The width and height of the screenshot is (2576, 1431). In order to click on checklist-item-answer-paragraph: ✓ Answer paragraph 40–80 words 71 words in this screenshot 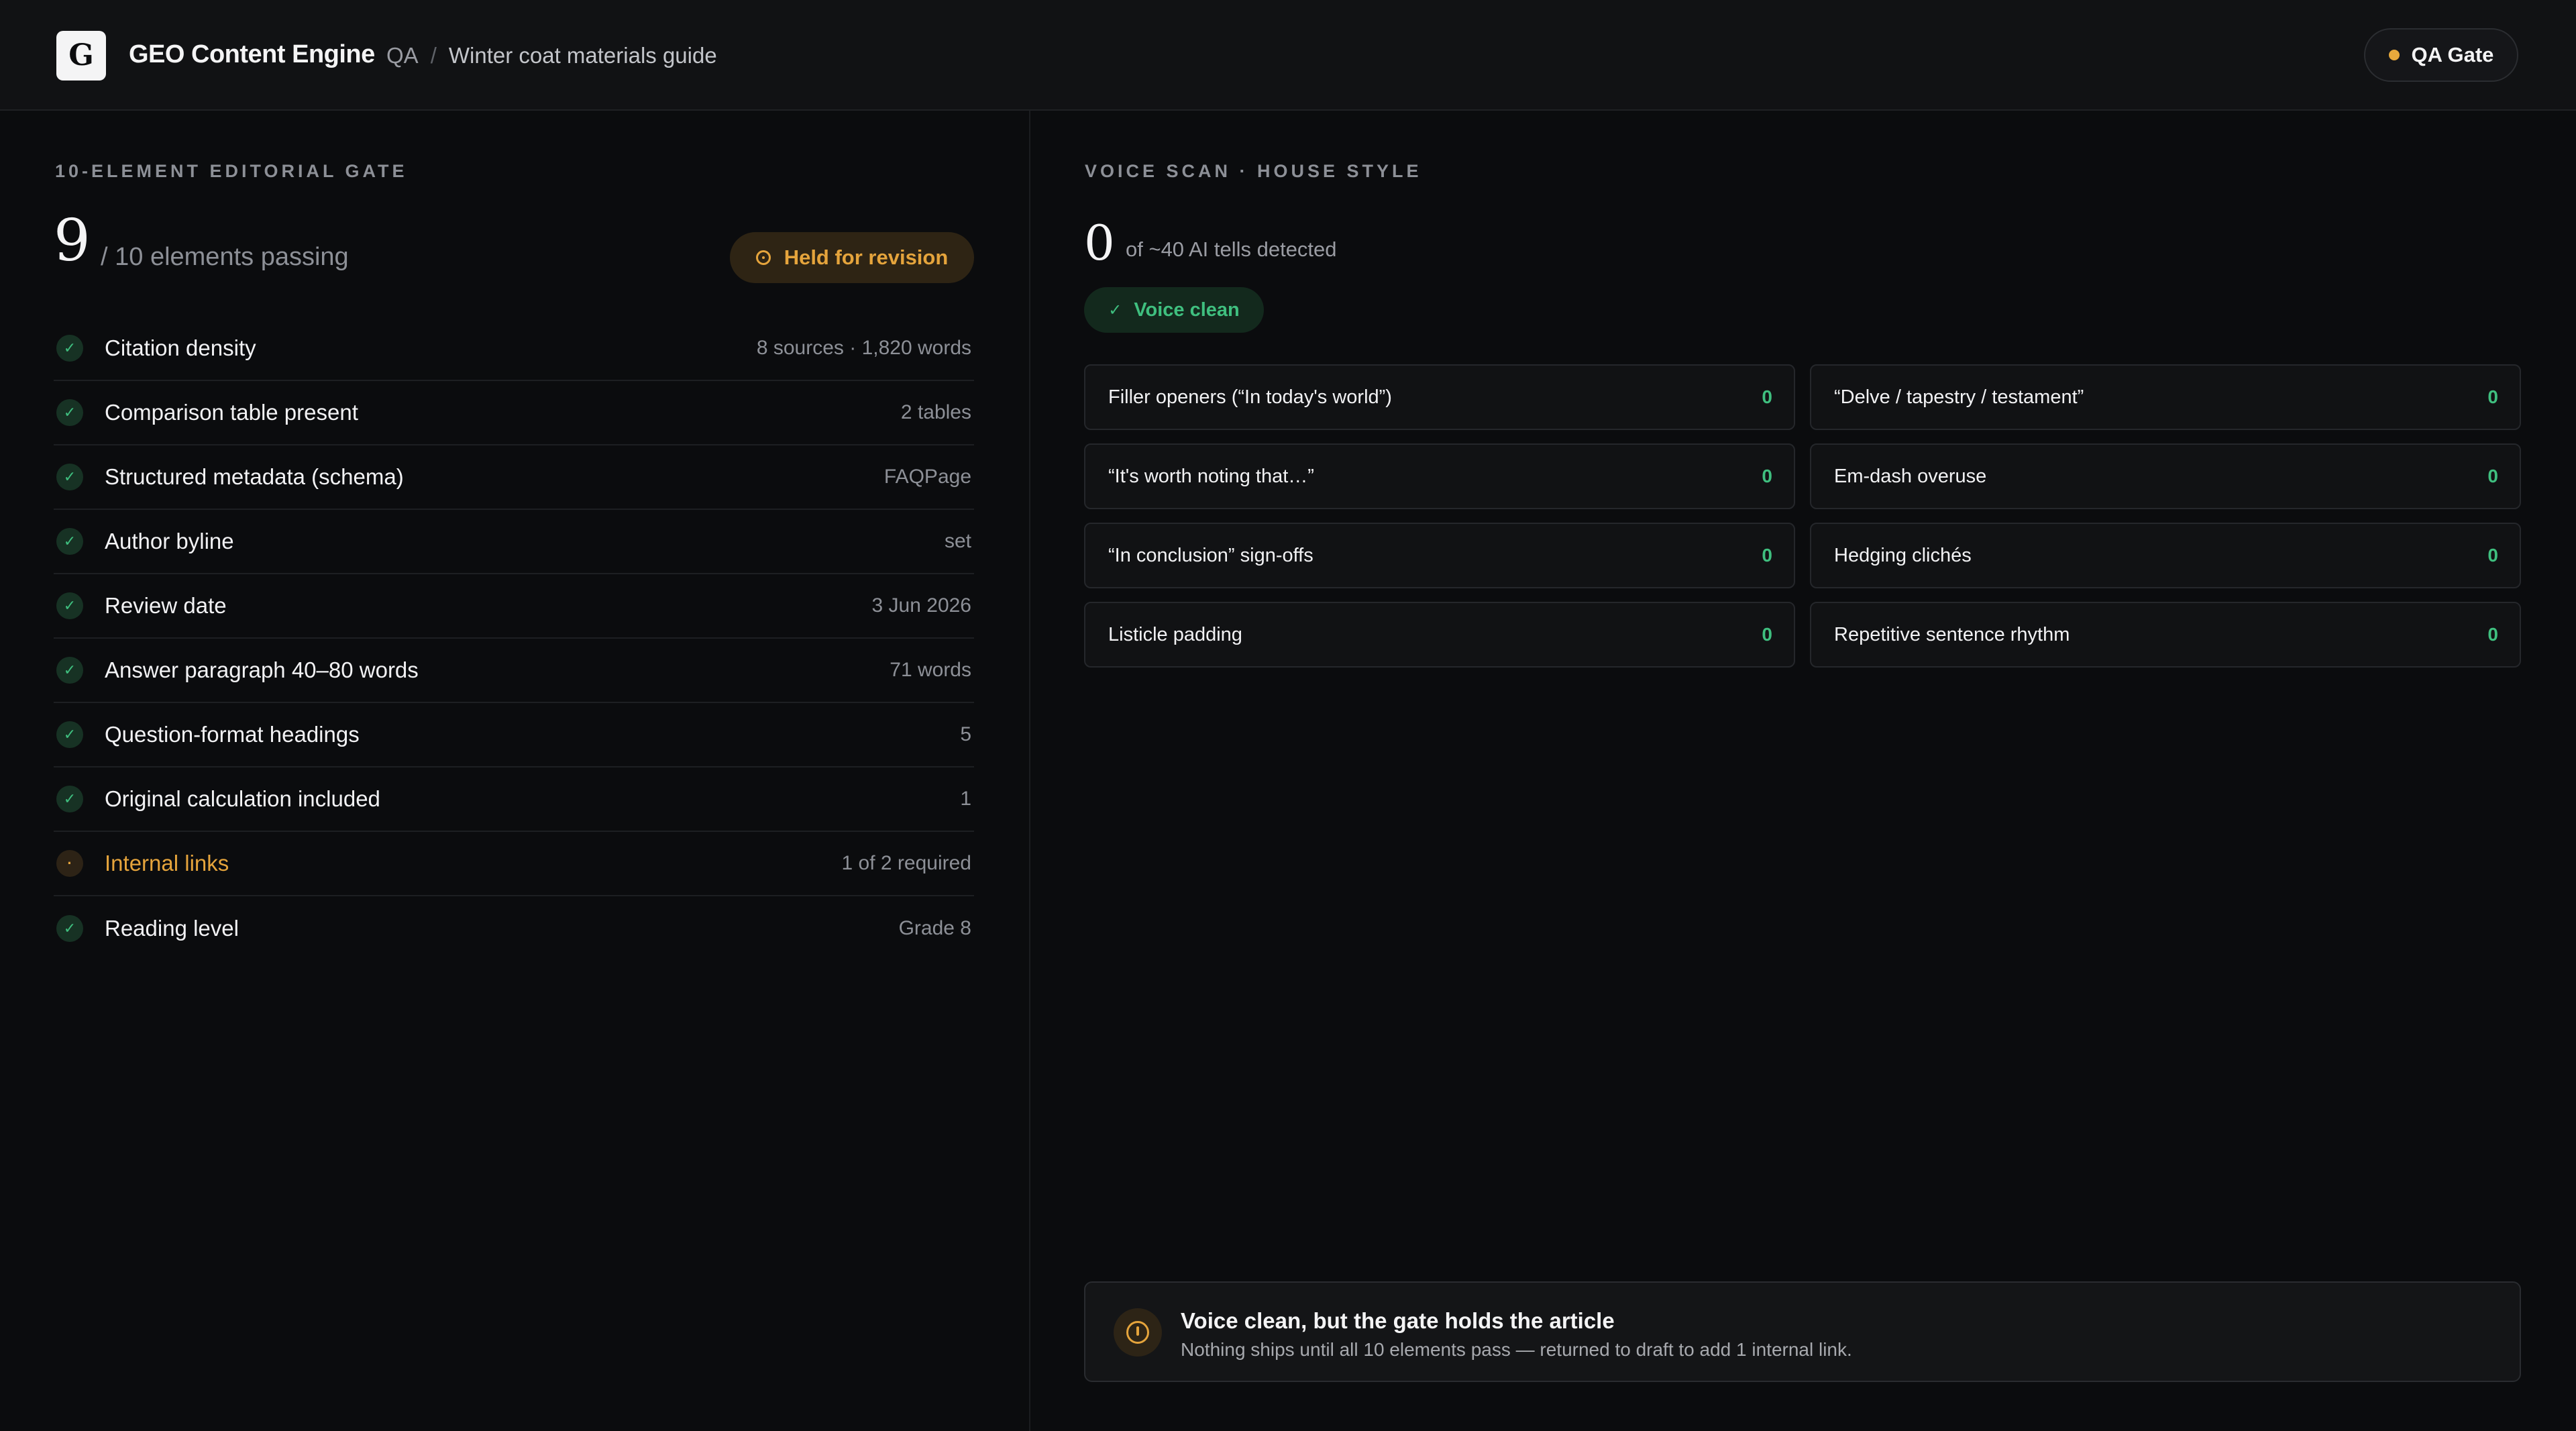, I will do `click(514, 671)`.